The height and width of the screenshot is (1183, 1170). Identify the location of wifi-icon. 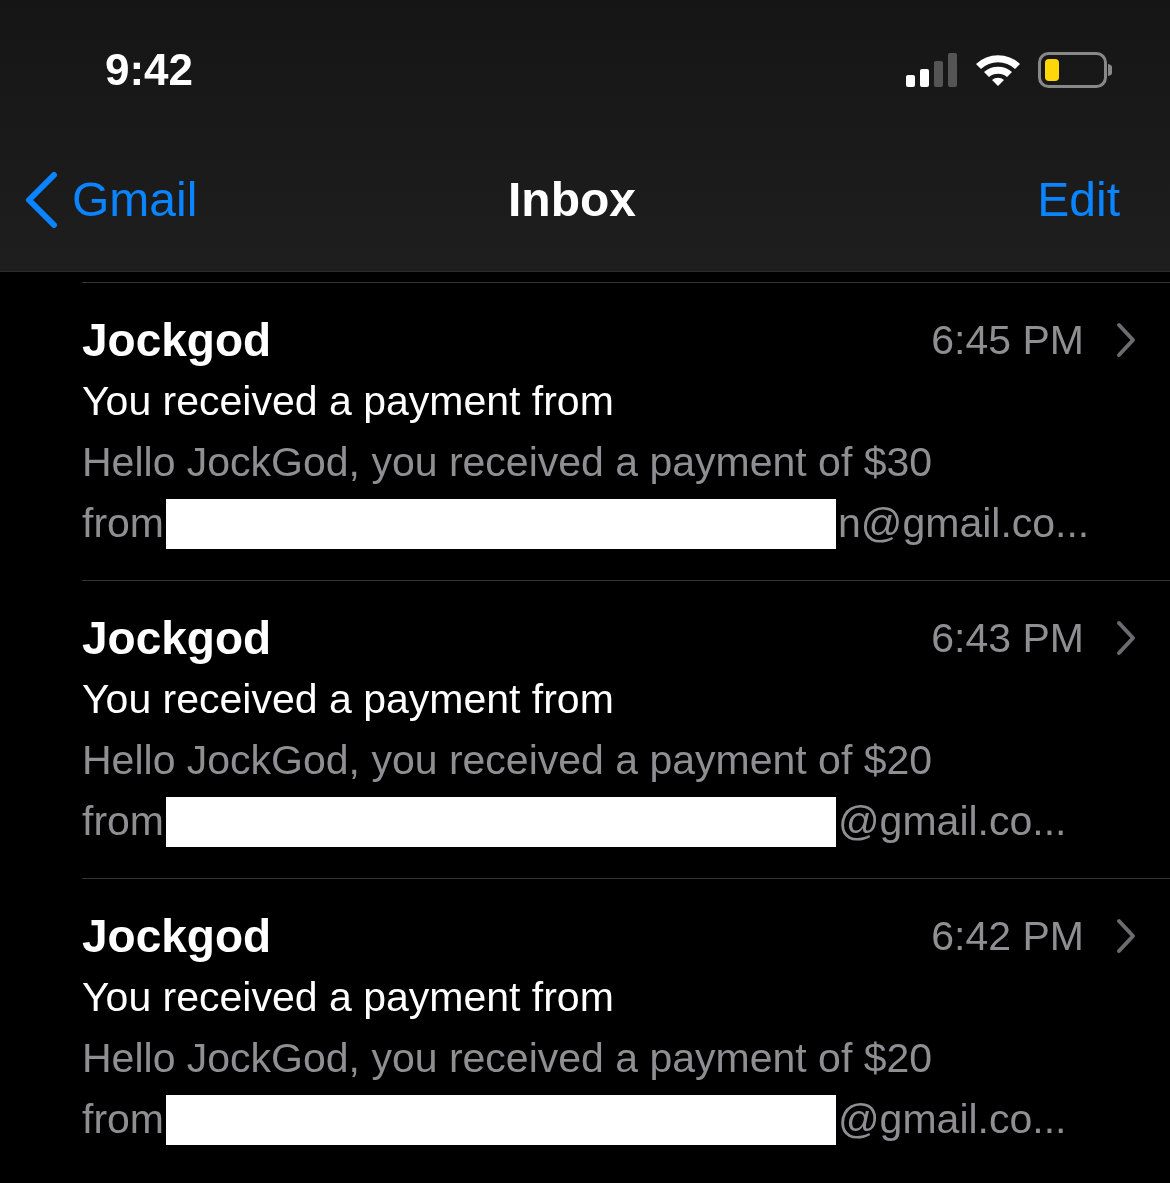
(998, 70).